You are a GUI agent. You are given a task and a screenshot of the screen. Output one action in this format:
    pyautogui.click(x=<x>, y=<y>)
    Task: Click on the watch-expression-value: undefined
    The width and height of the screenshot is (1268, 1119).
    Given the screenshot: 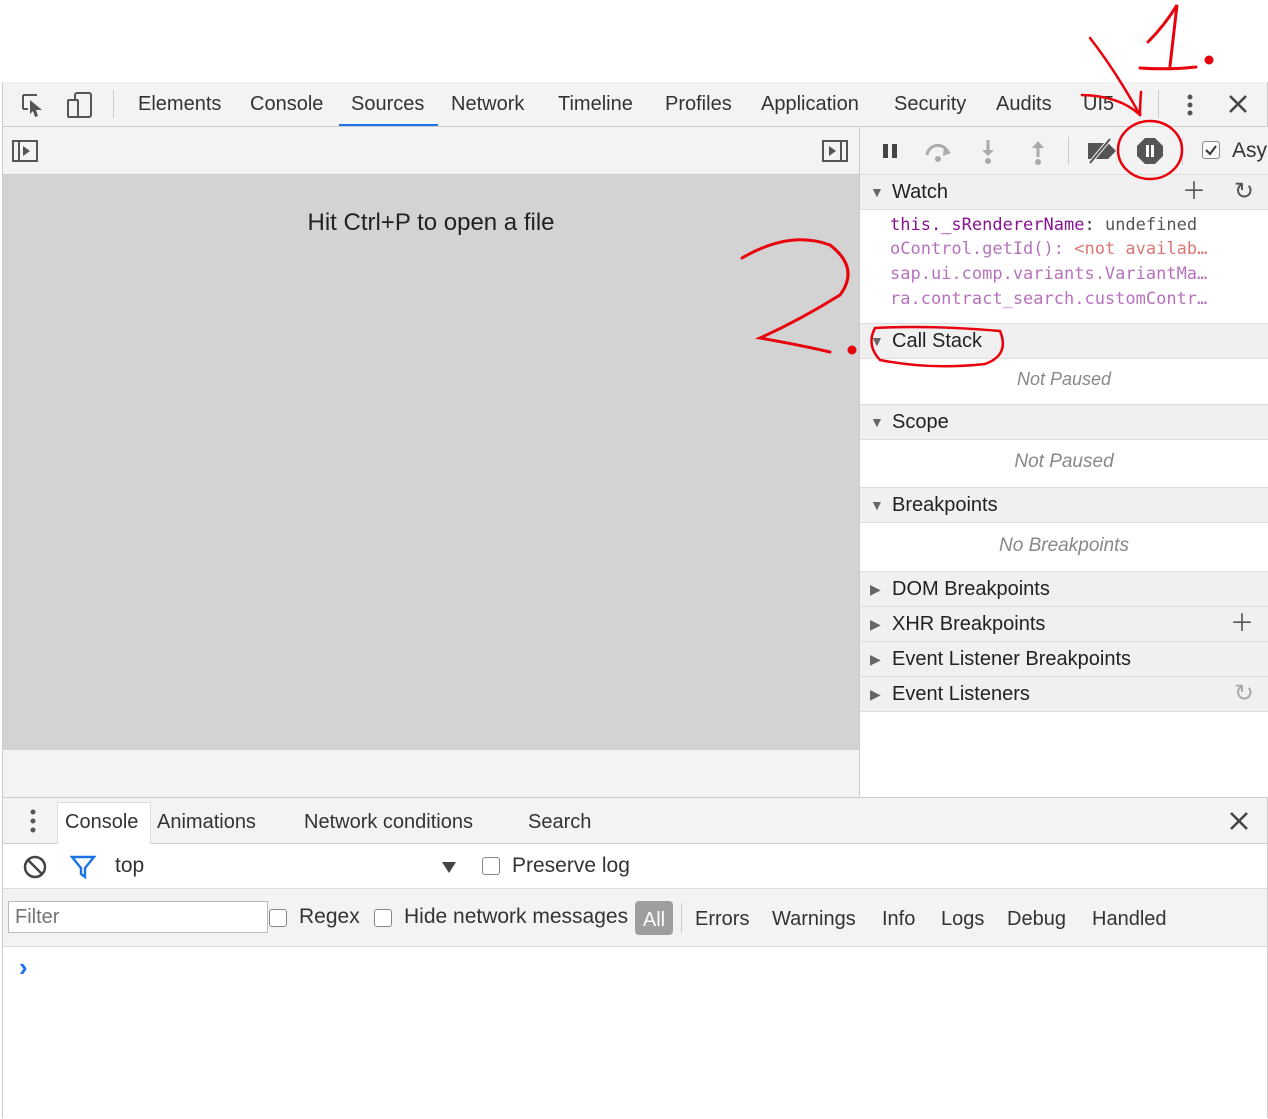 What is the action you would take?
    pyautogui.click(x=1151, y=225)
    